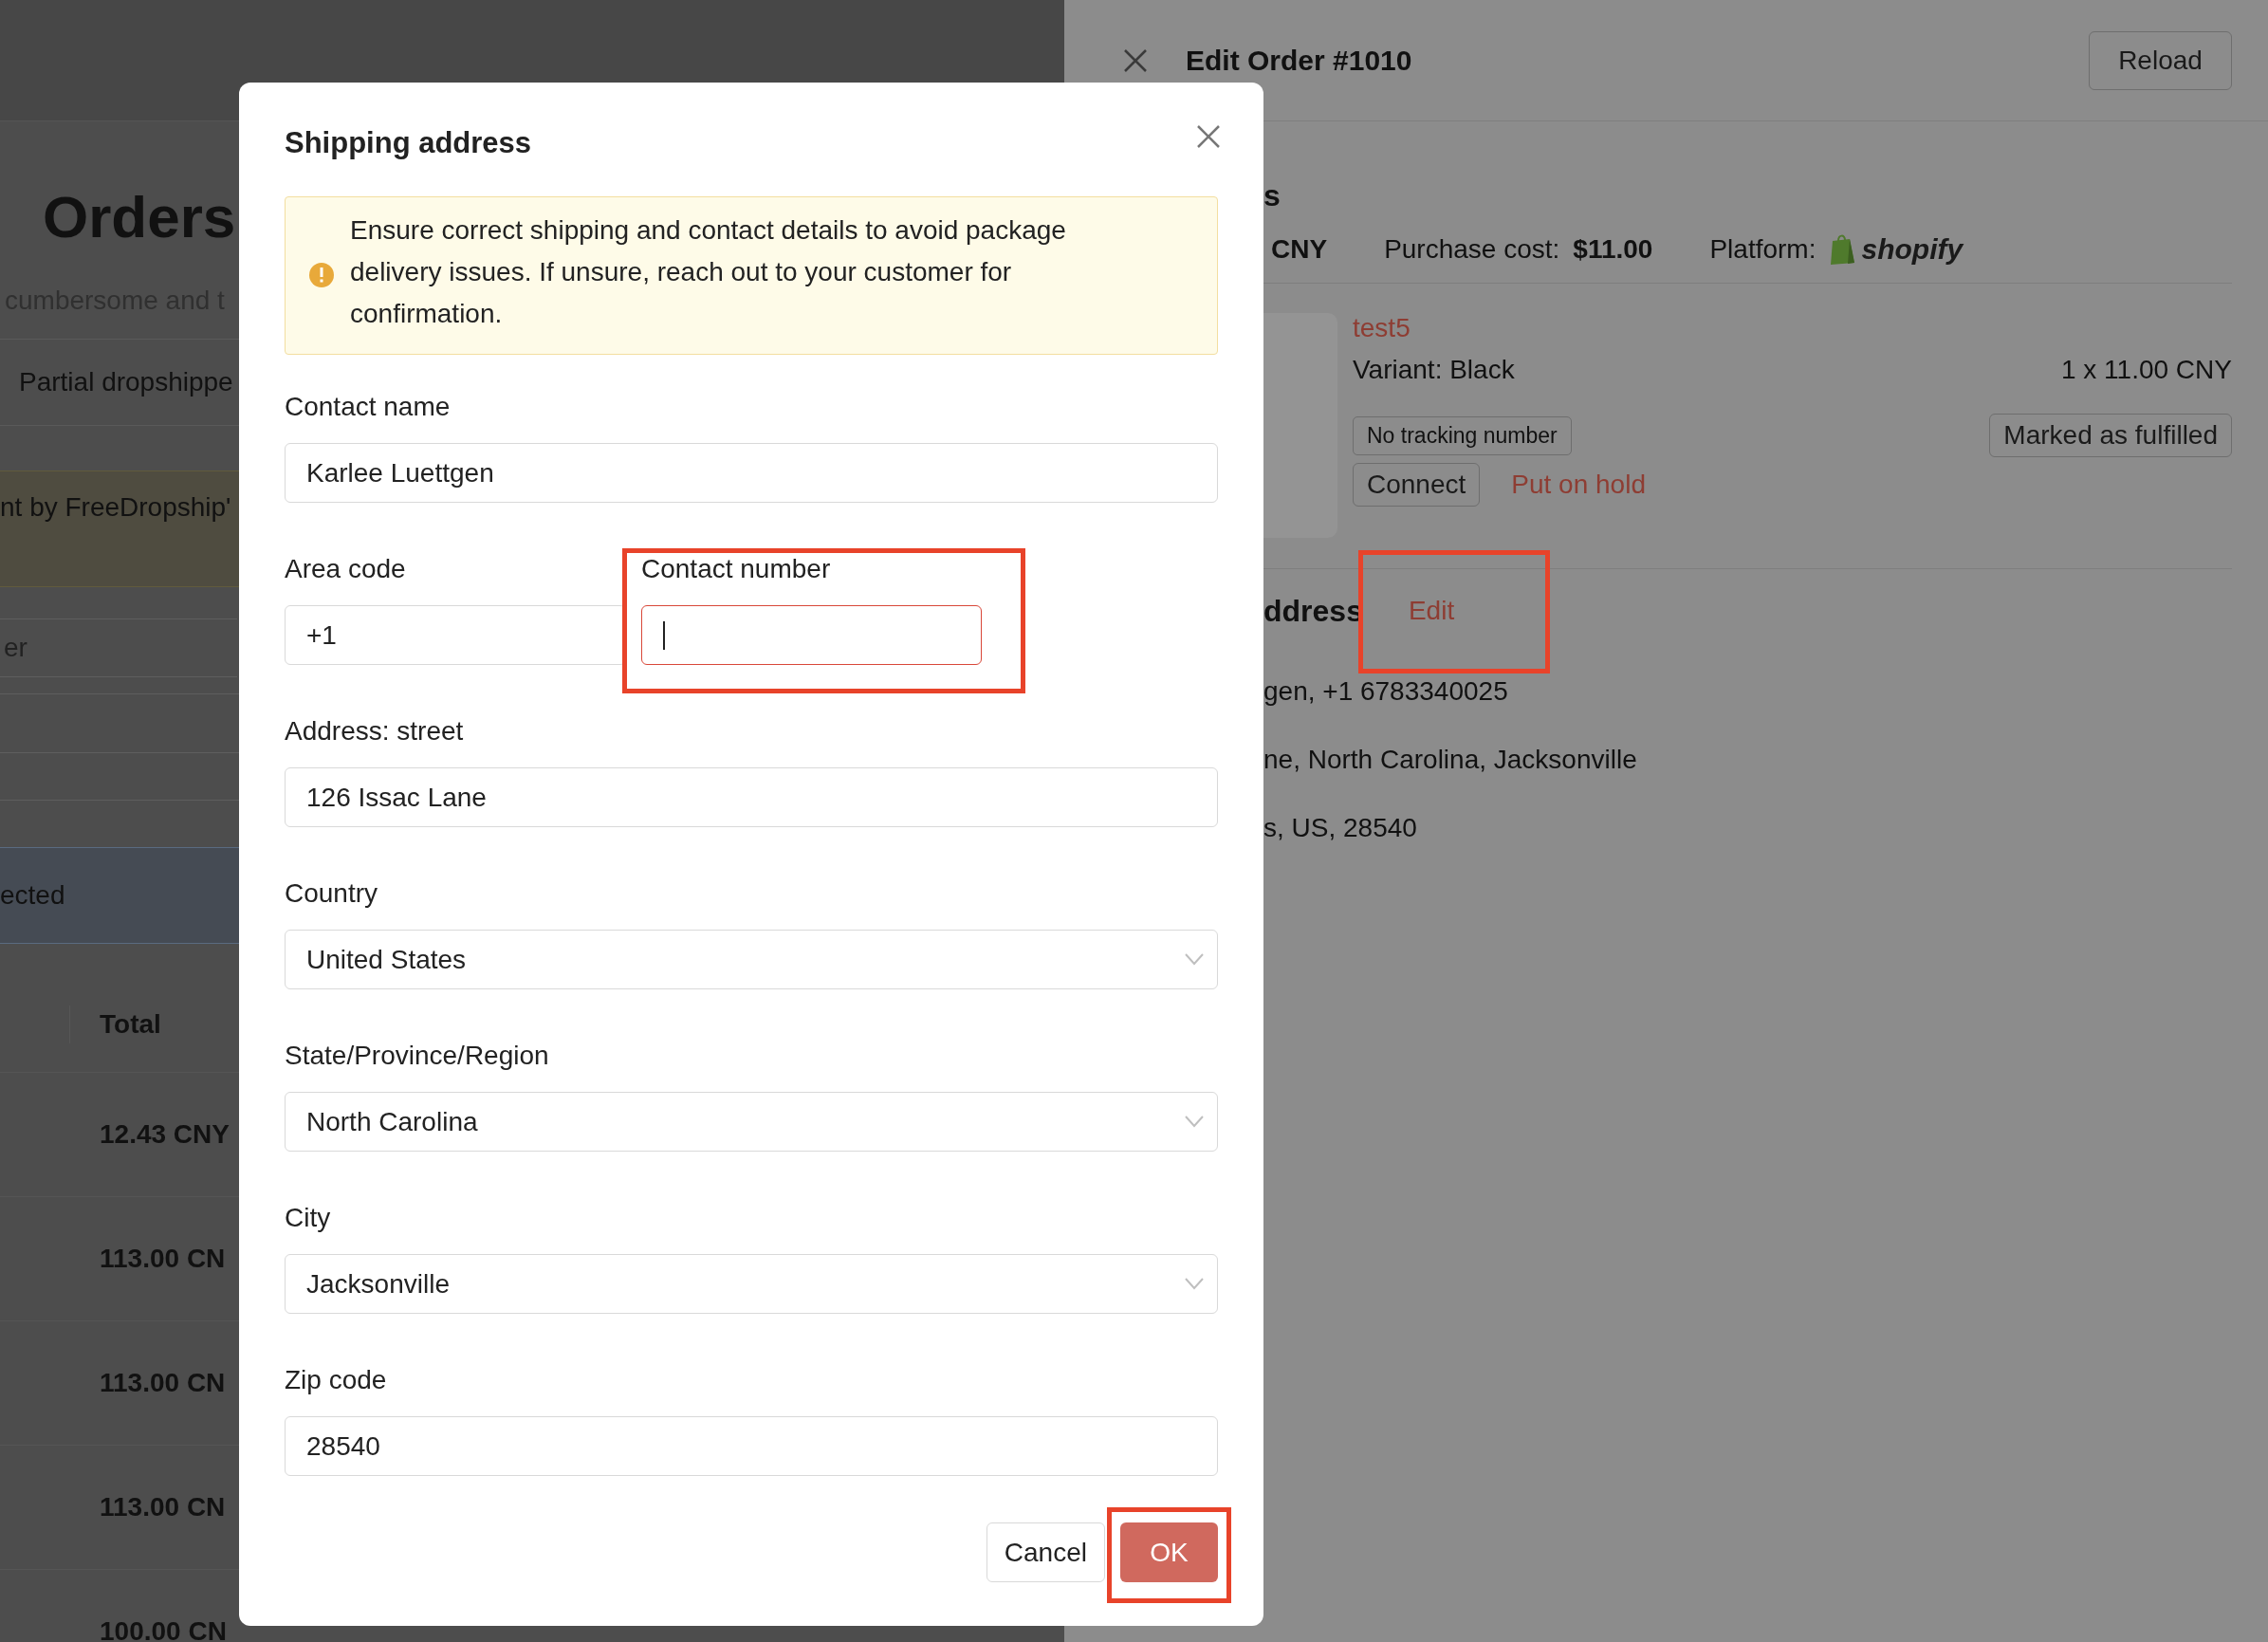  Describe the element at coordinates (332, 893) in the screenshot. I see `field-label: Country` at that location.